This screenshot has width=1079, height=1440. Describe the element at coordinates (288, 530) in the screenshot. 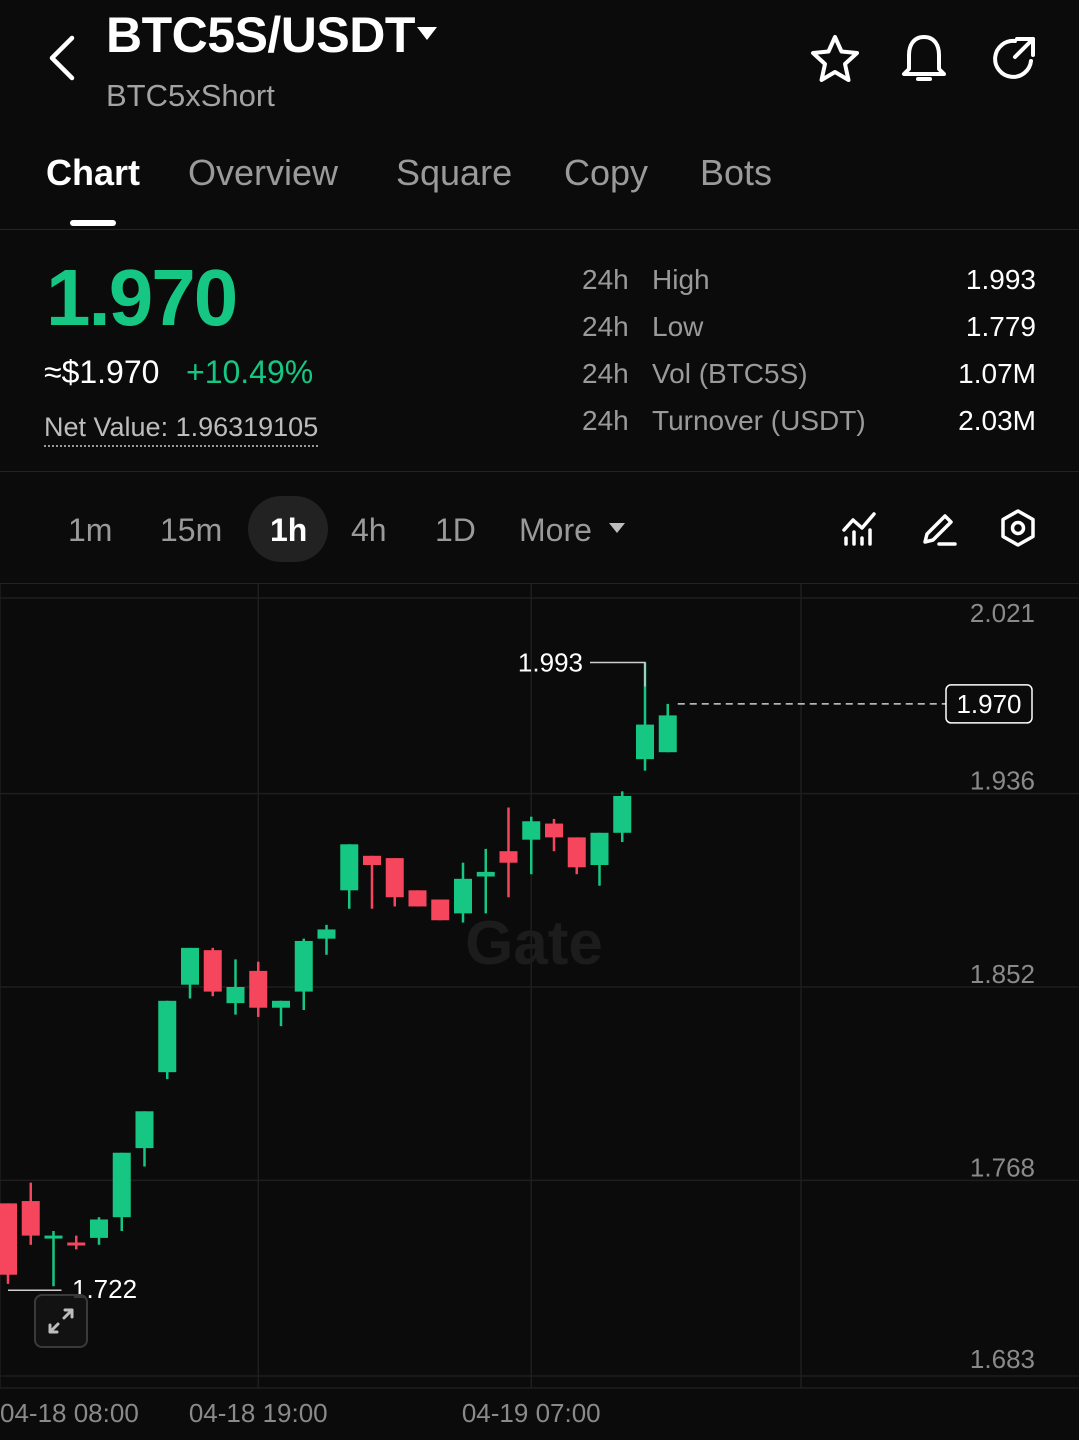

I see `interval-1h: 1h` at that location.